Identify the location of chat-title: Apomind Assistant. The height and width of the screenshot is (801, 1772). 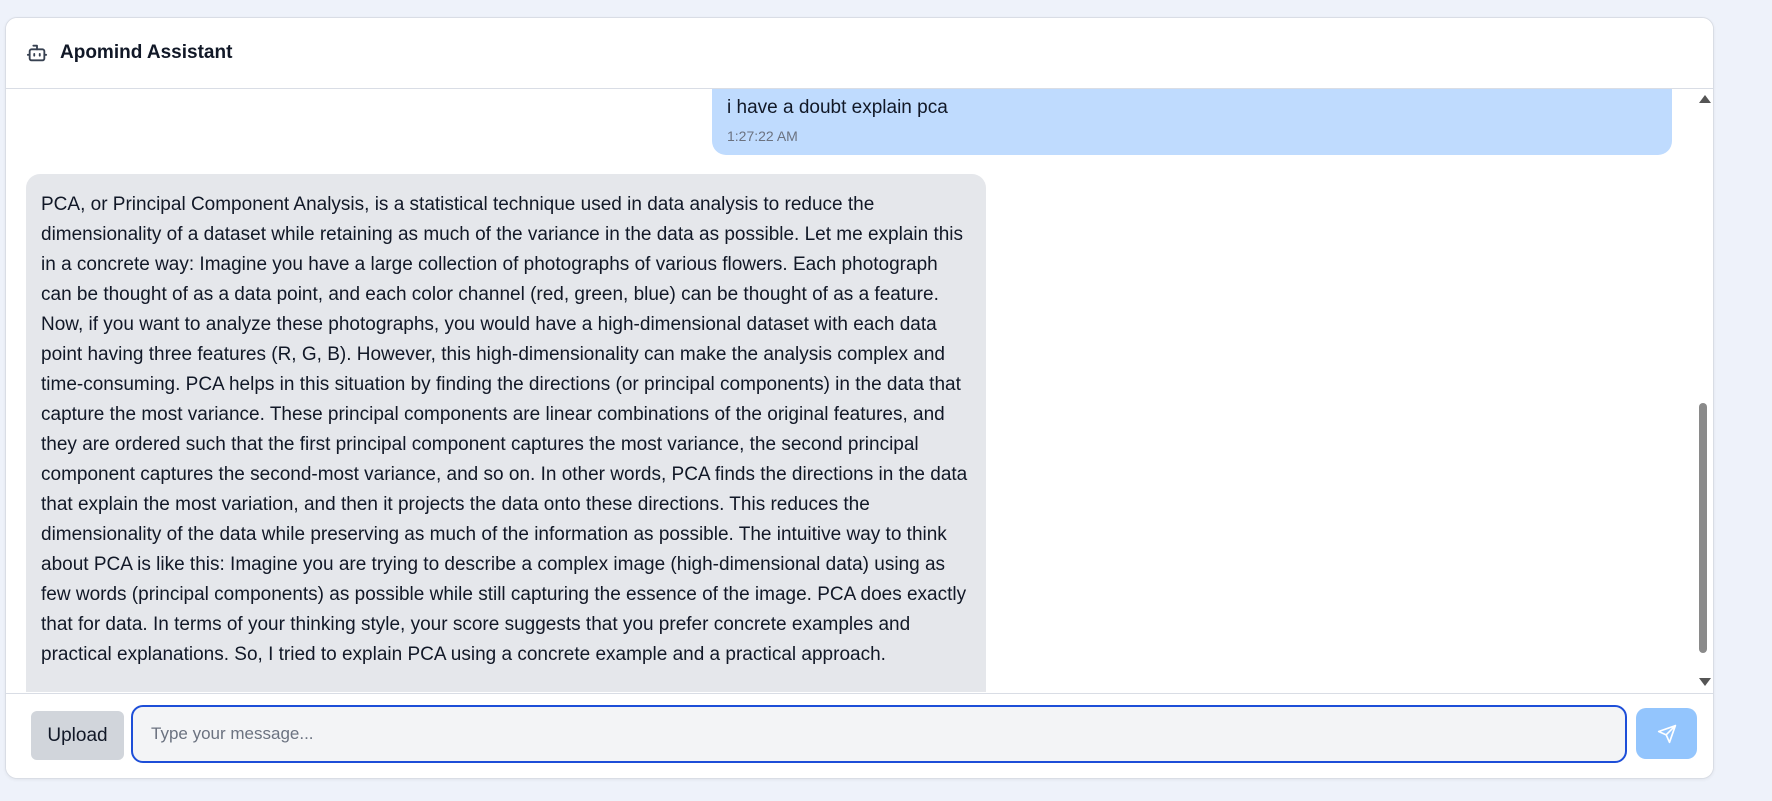
(146, 52).